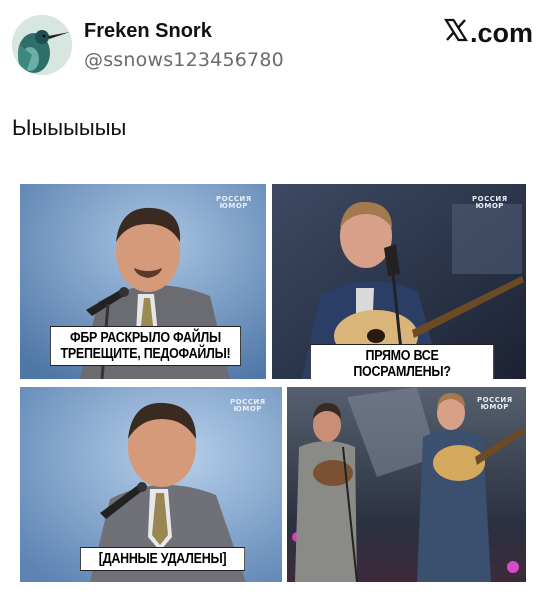 The height and width of the screenshot is (600, 557). Describe the element at coordinates (399, 281) in the screenshot. I see `meme-panel-2: РОССИЯ ЮМОР ПРЯМО ВСЕ ПОСРАМЛЕНЫ?` at that location.